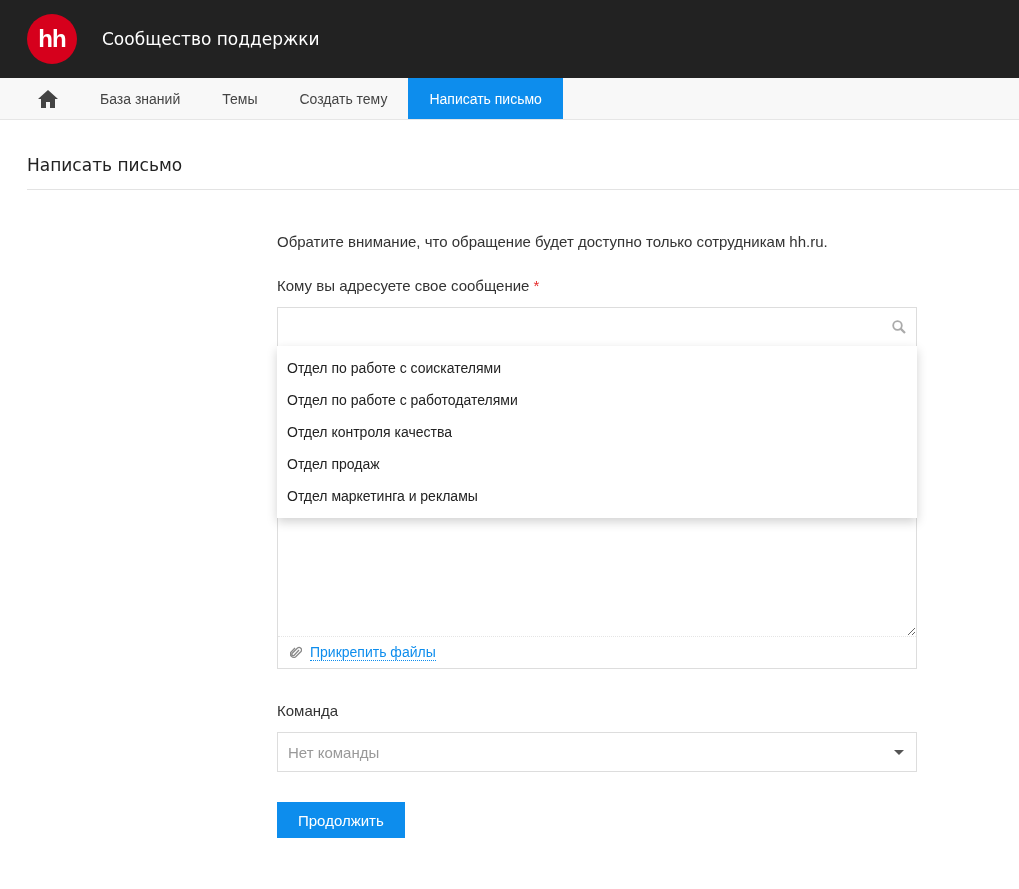  What do you see at coordinates (52, 39) in the screenshot?
I see `logo: hh` at bounding box center [52, 39].